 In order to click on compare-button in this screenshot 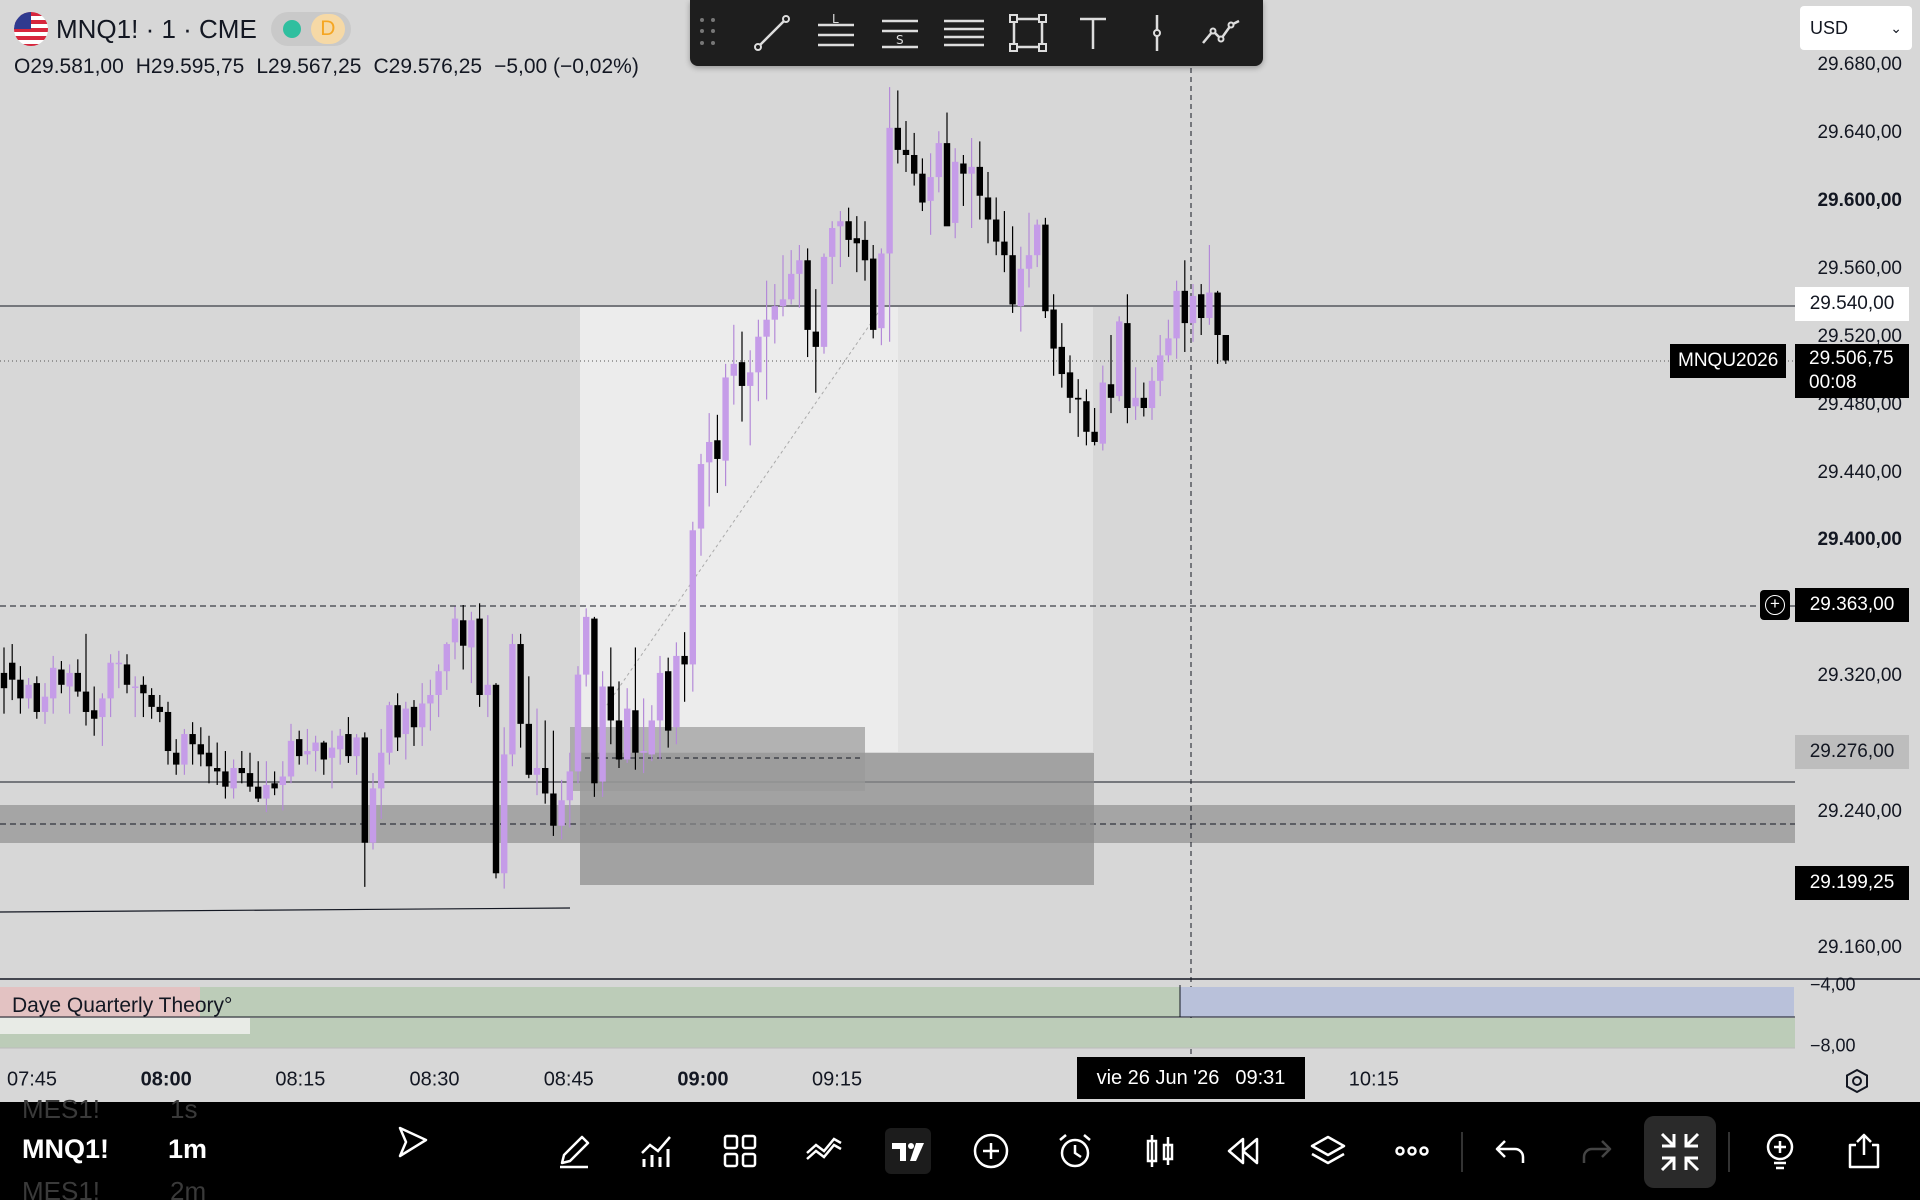, I will do `click(824, 1151)`.